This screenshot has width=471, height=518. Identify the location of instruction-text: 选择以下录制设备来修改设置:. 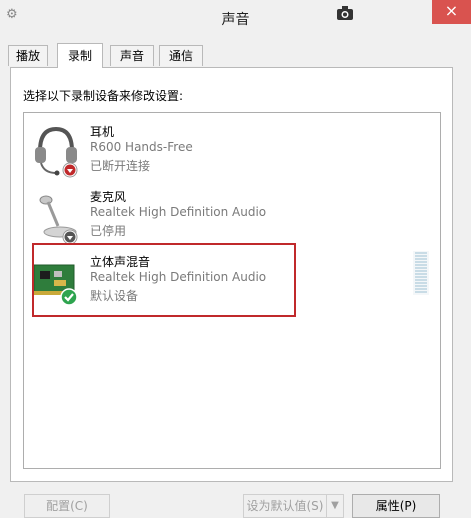
(103, 96).